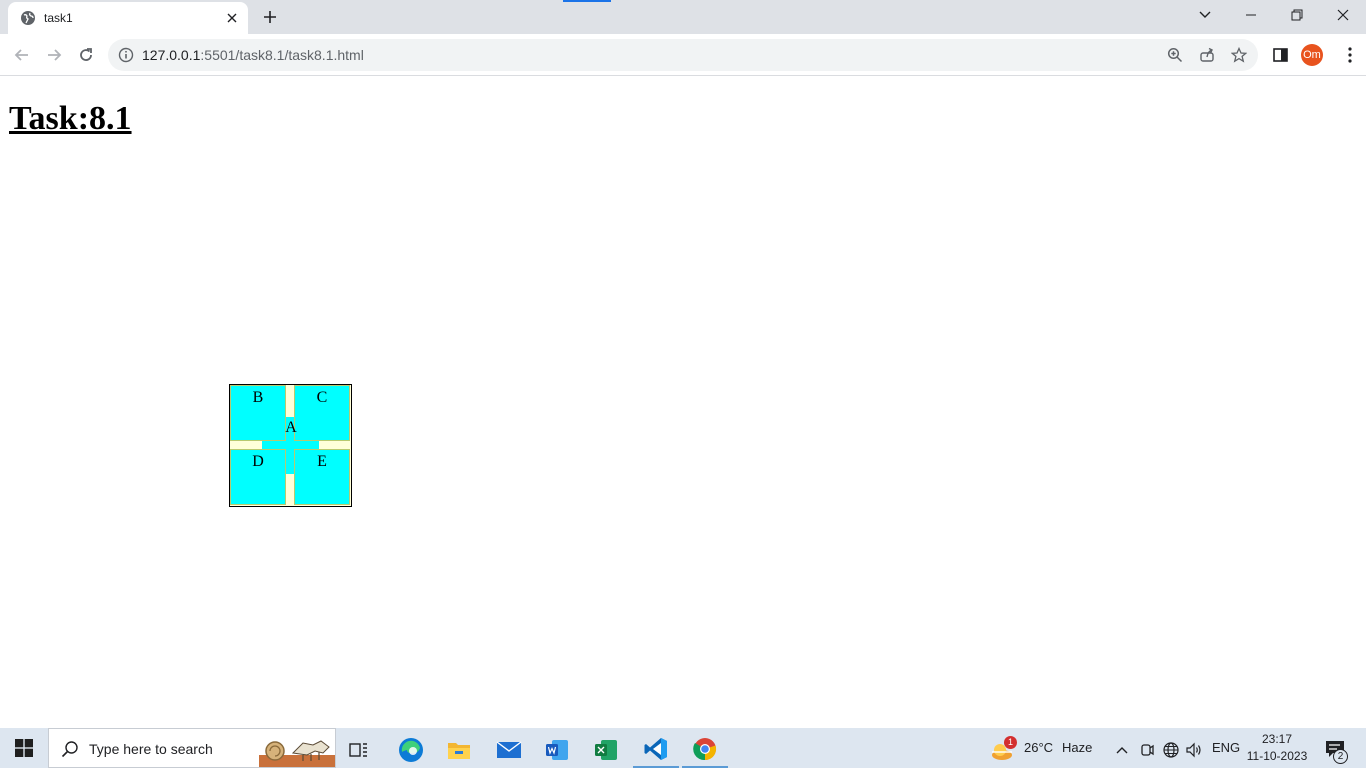 This screenshot has height=768, width=1366. What do you see at coordinates (557, 750) in the screenshot?
I see `word-icon` at bounding box center [557, 750].